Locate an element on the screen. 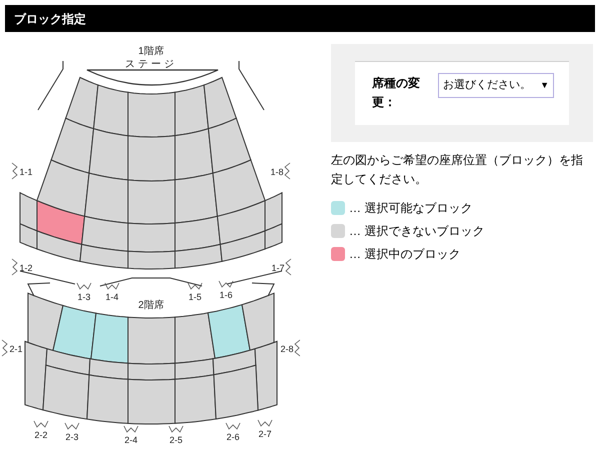  door-label: 1-1 is located at coordinates (26, 172).